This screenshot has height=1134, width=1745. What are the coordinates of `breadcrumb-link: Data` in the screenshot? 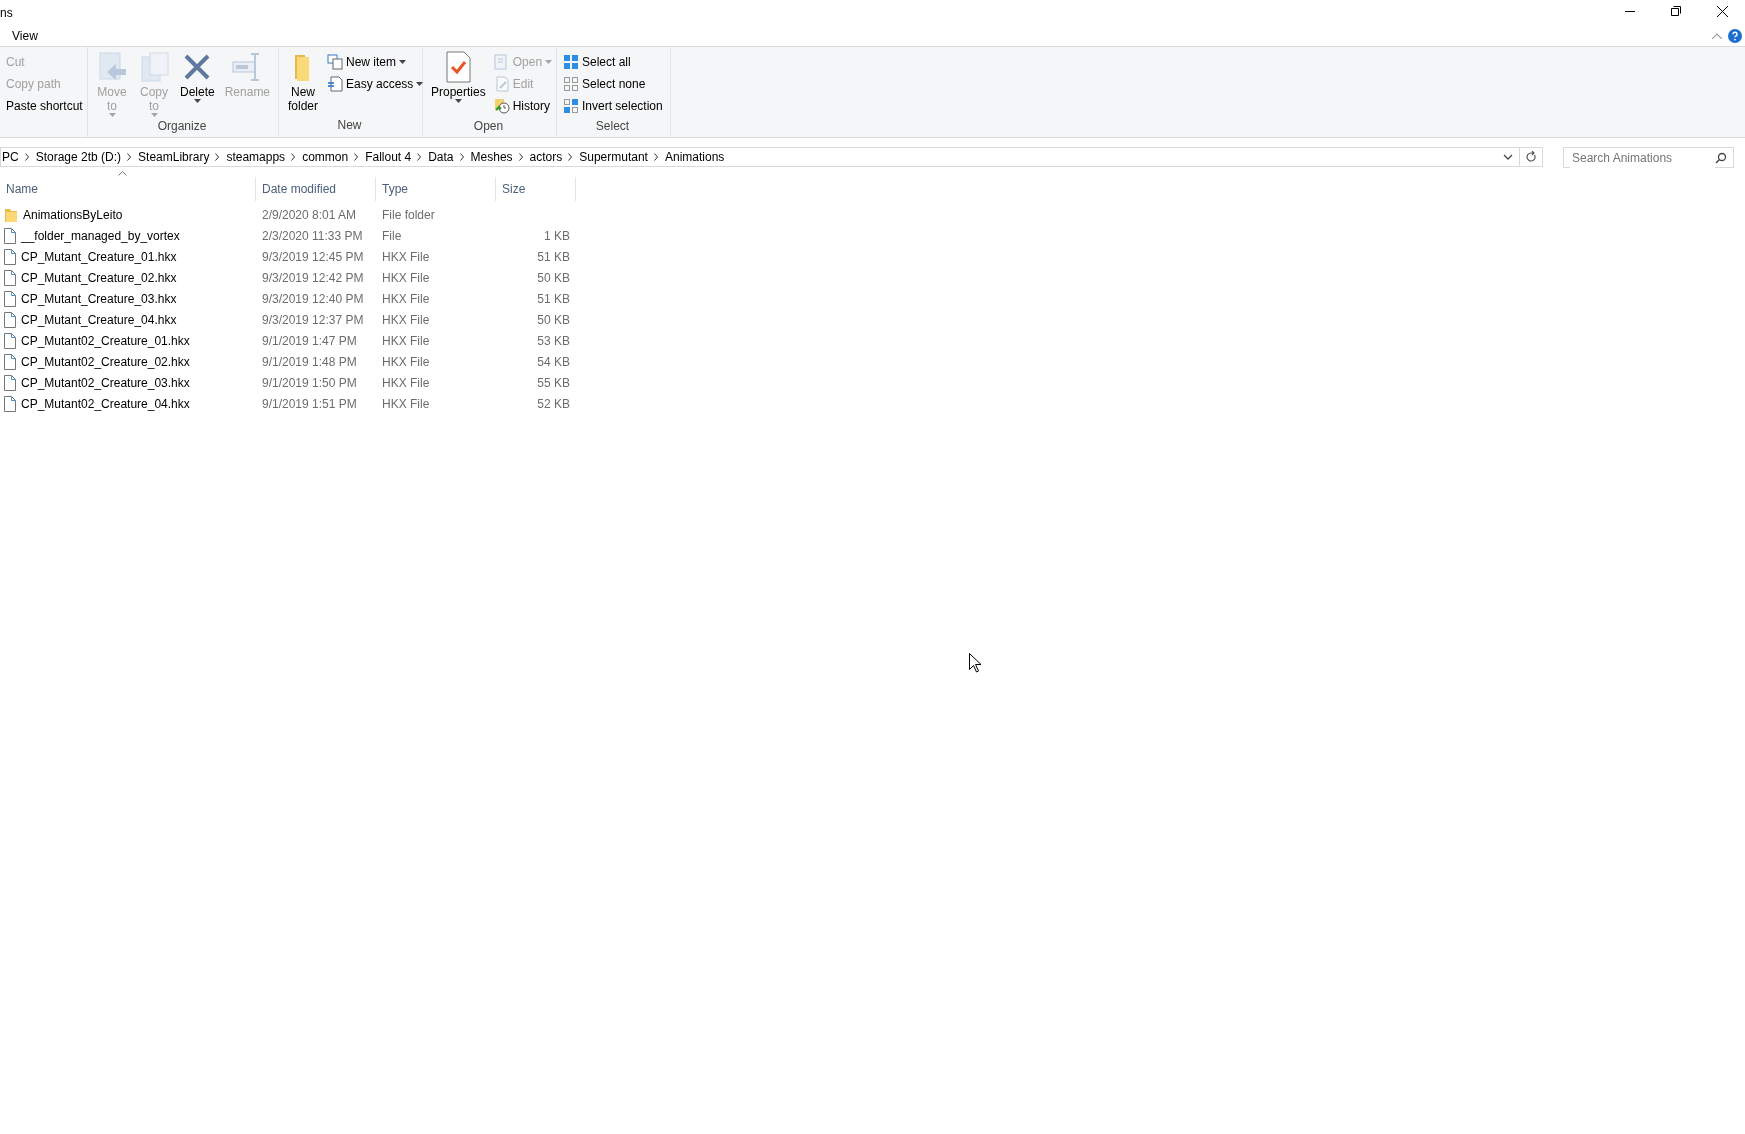 It's located at (441, 157).